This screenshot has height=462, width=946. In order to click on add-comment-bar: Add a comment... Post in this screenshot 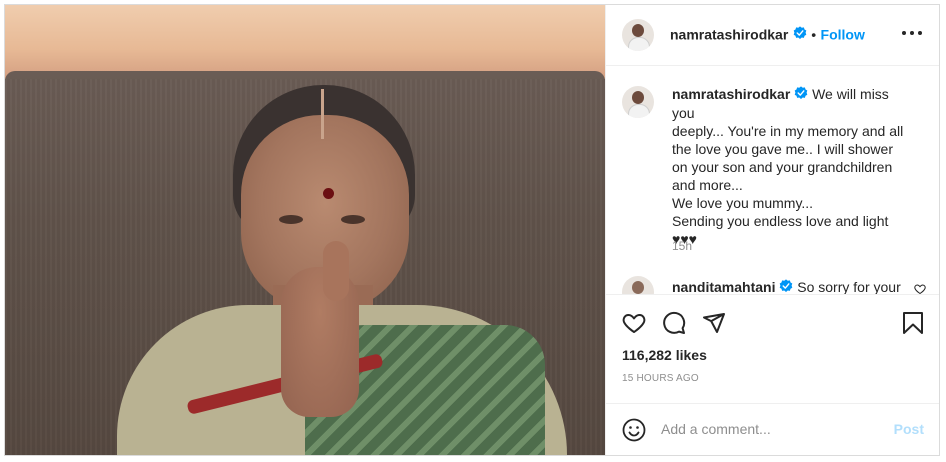, I will do `click(772, 429)`.